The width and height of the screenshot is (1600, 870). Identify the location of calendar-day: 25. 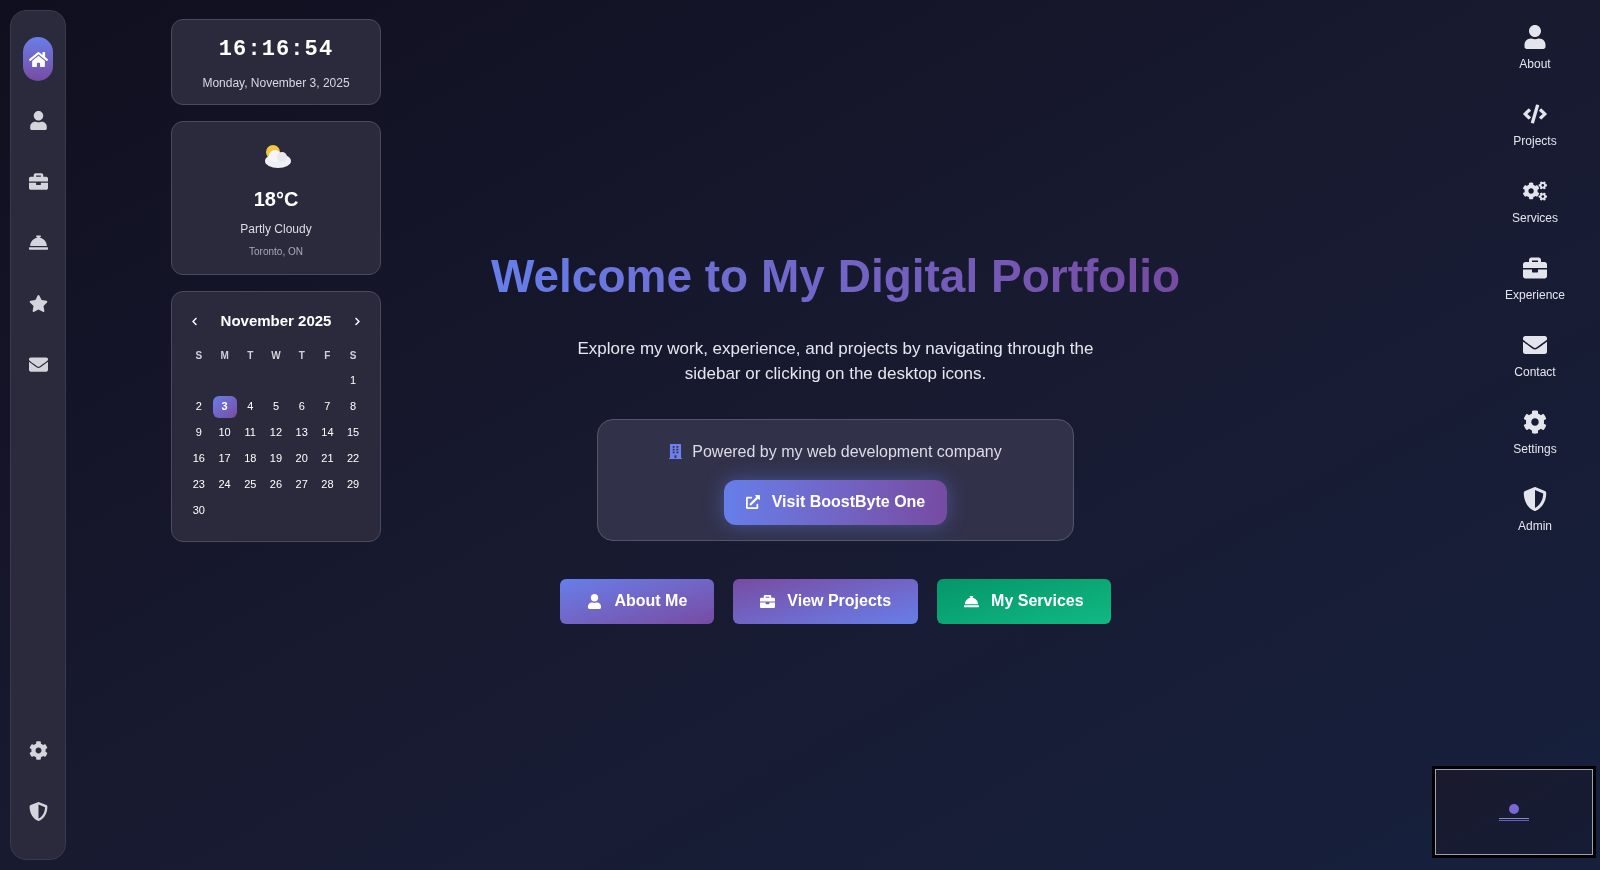
(250, 484).